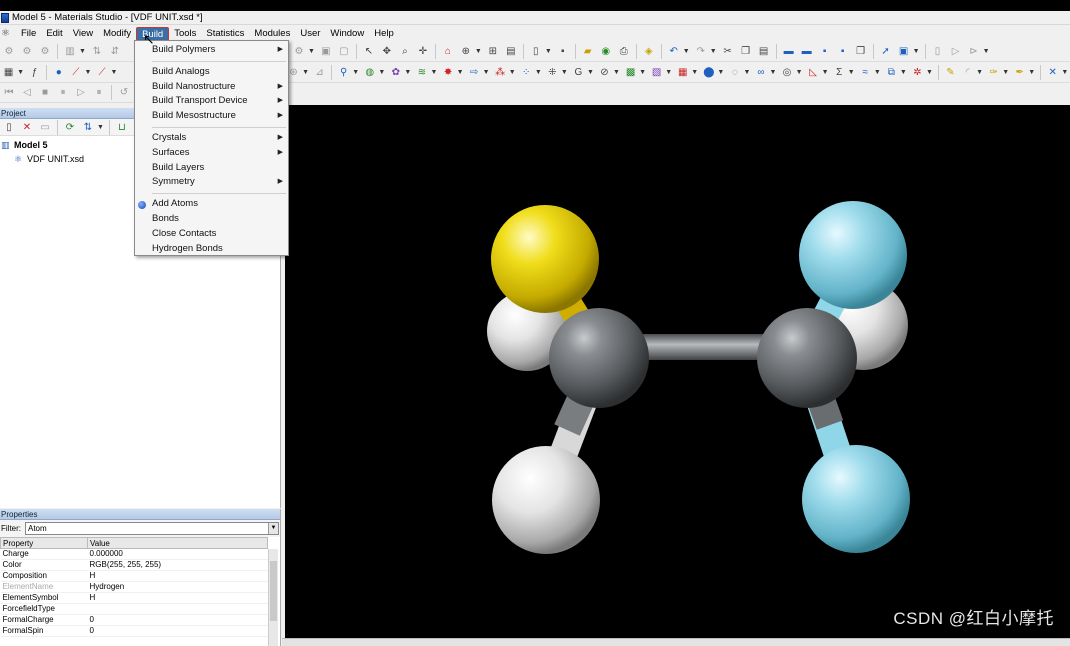  I want to click on column-header-property: Property, so click(44, 543).